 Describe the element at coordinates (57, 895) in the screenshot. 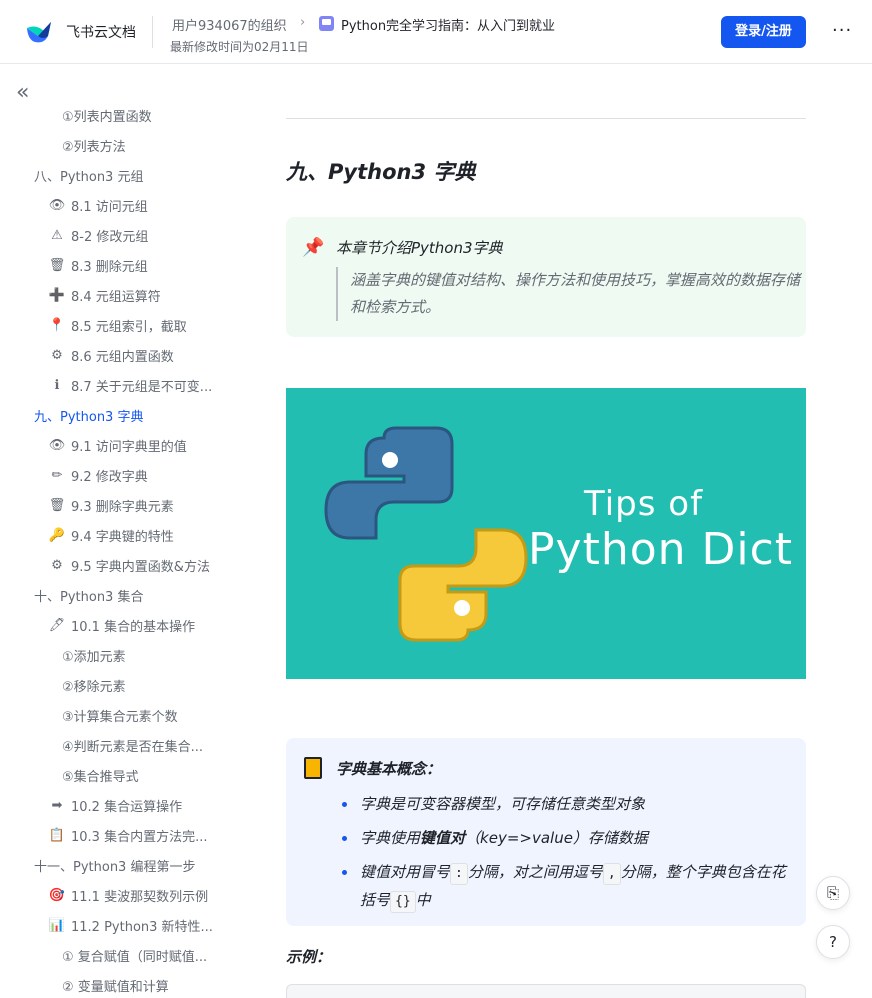

I see `toc-item-icon: 🎯` at that location.